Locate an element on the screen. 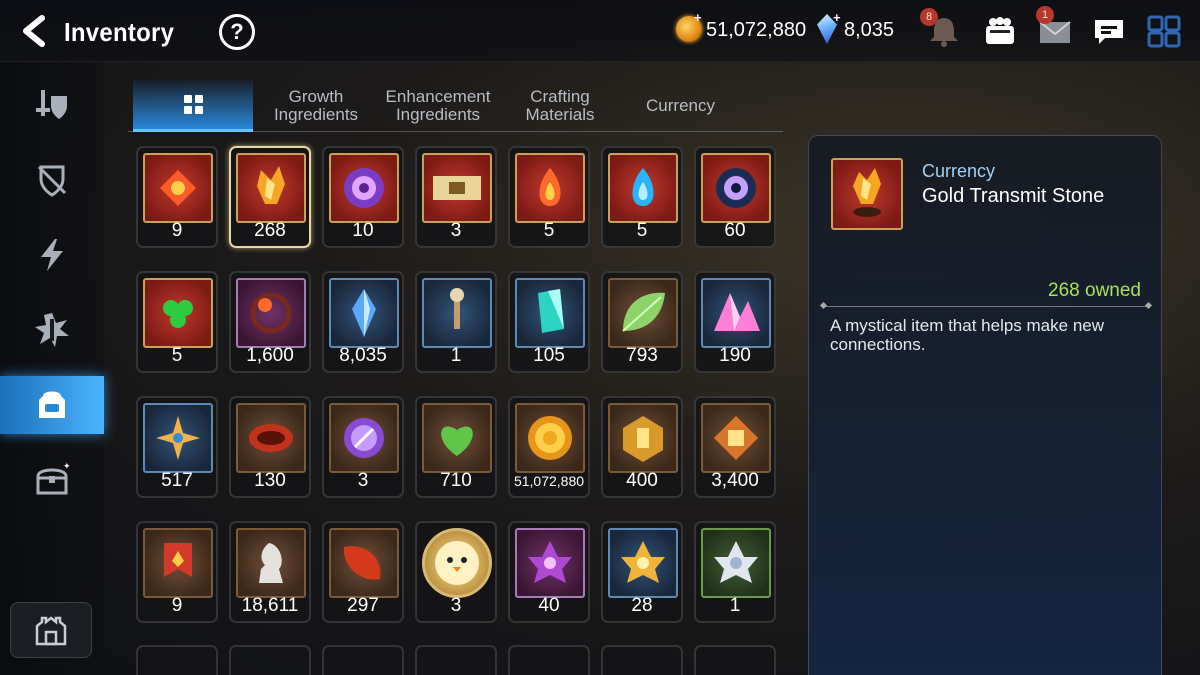 The height and width of the screenshot is (675, 1200). chick-portrait-icon is located at coordinates (457, 563).